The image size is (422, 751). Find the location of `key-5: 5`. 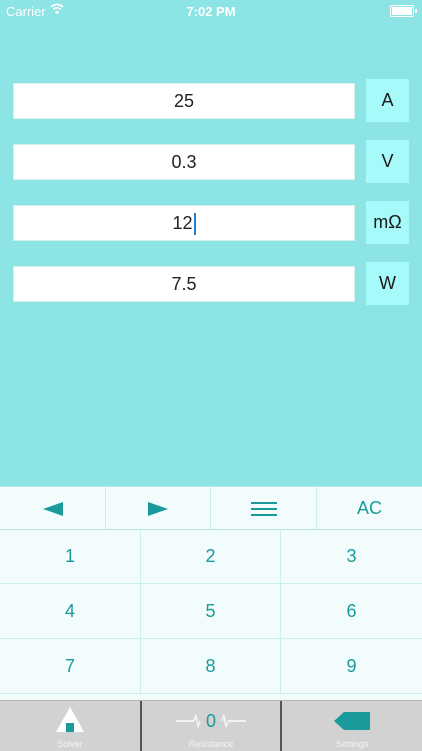

key-5: 5 is located at coordinates (211, 611).